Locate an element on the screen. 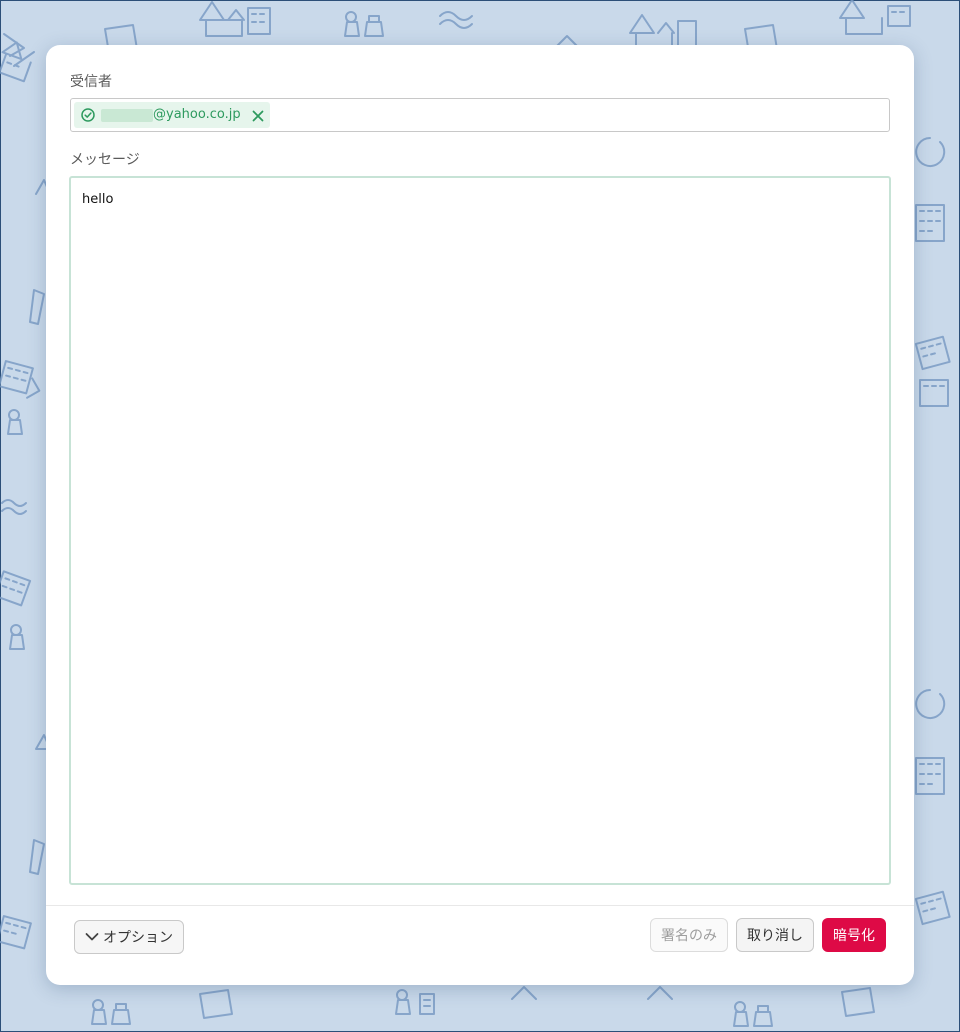  message-body: hello is located at coordinates (98, 199).